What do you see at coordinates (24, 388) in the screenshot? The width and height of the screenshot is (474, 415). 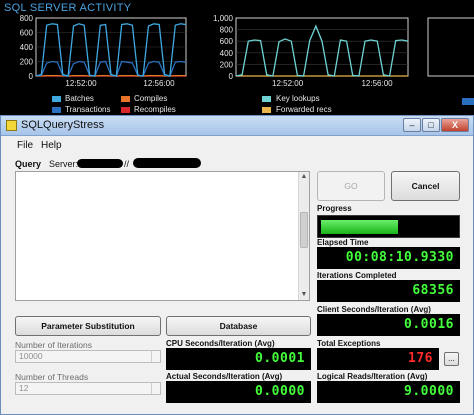 I see `threads-value: 12` at bounding box center [24, 388].